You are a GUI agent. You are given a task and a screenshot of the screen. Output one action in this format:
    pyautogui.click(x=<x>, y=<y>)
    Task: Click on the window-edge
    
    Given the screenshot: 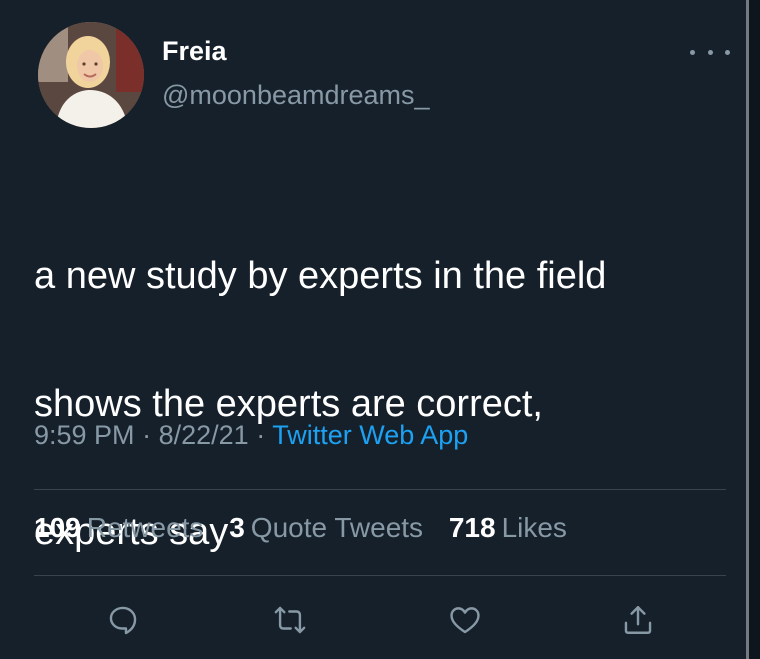 What is the action you would take?
    pyautogui.click(x=753, y=329)
    